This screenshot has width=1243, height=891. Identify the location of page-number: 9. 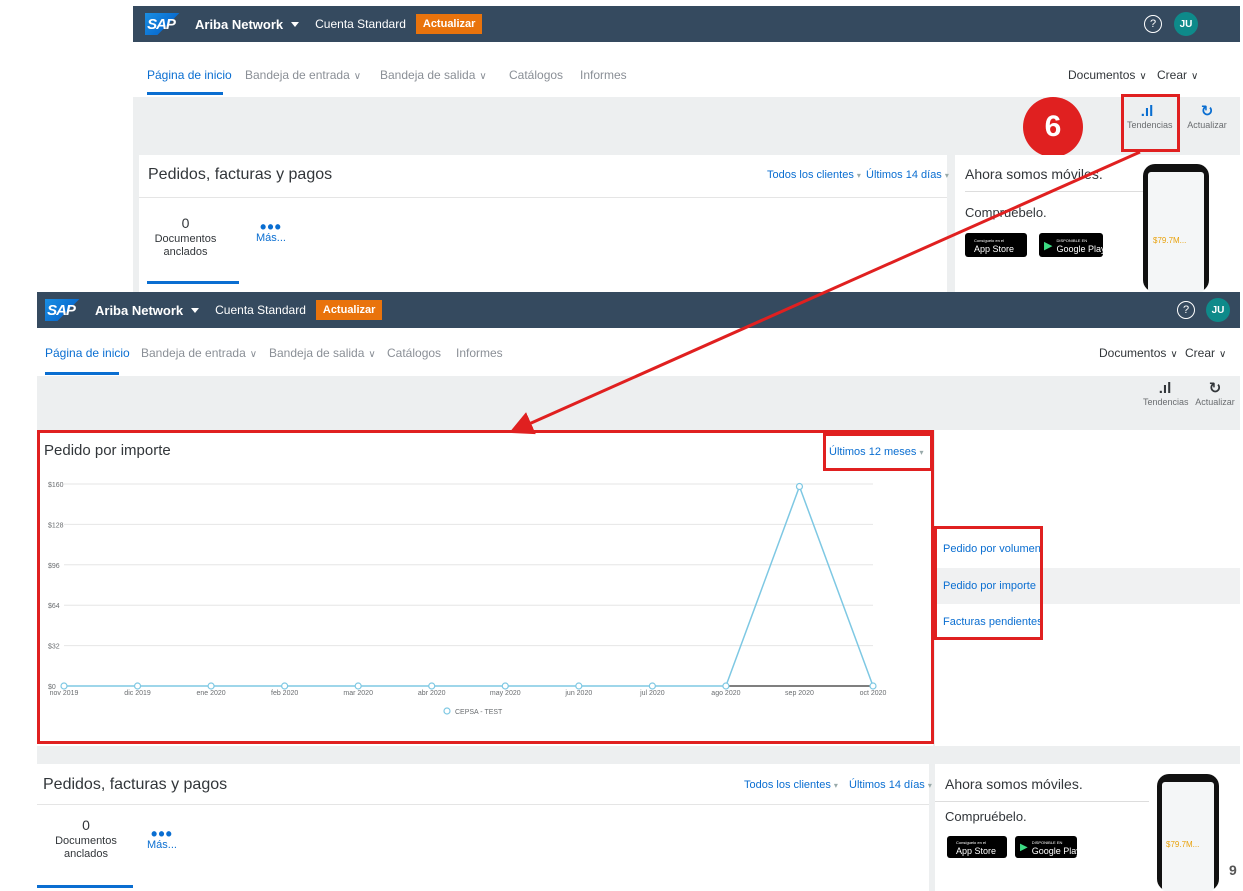
(1233, 870).